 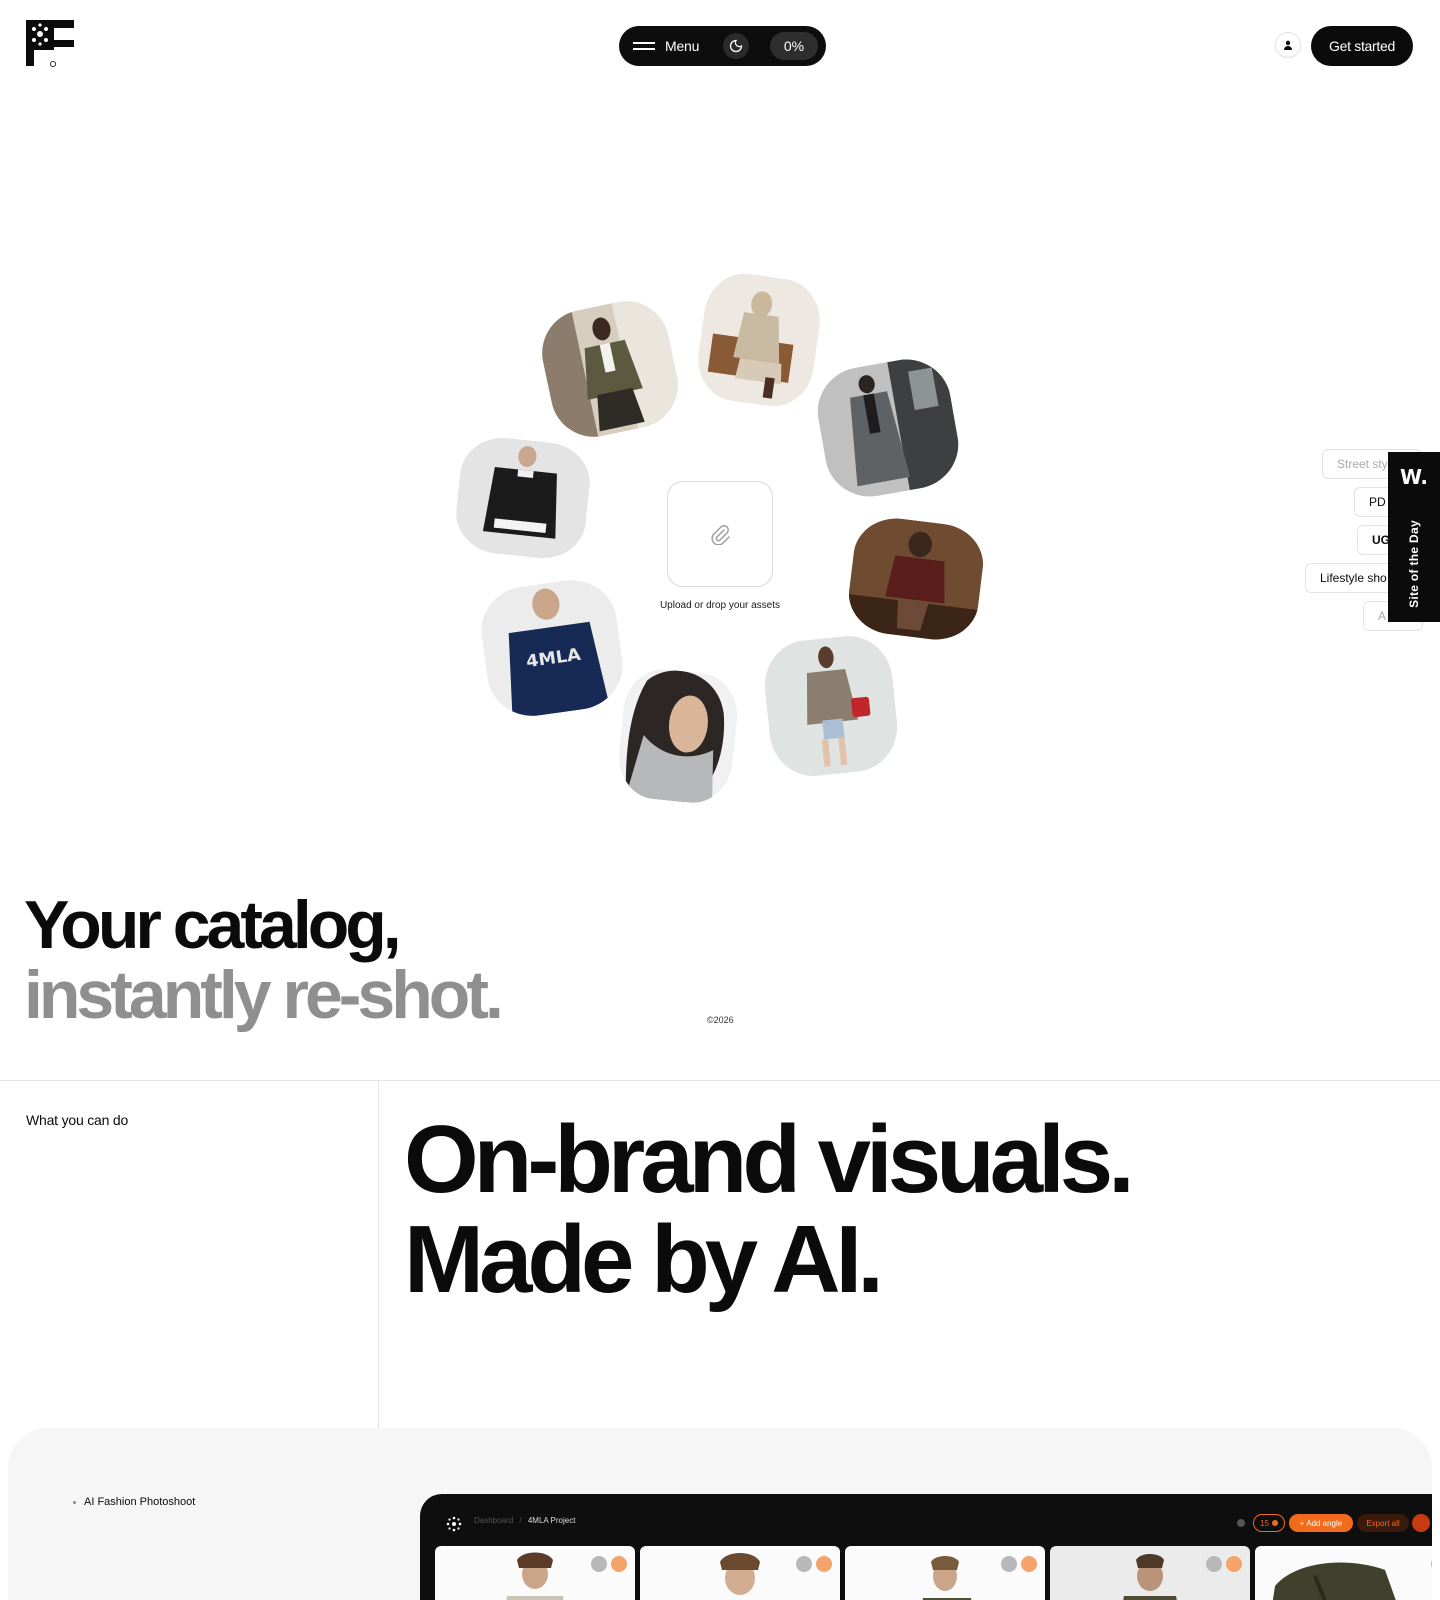 I want to click on model-image-navy-sweater: 4MLA, so click(x=552, y=648).